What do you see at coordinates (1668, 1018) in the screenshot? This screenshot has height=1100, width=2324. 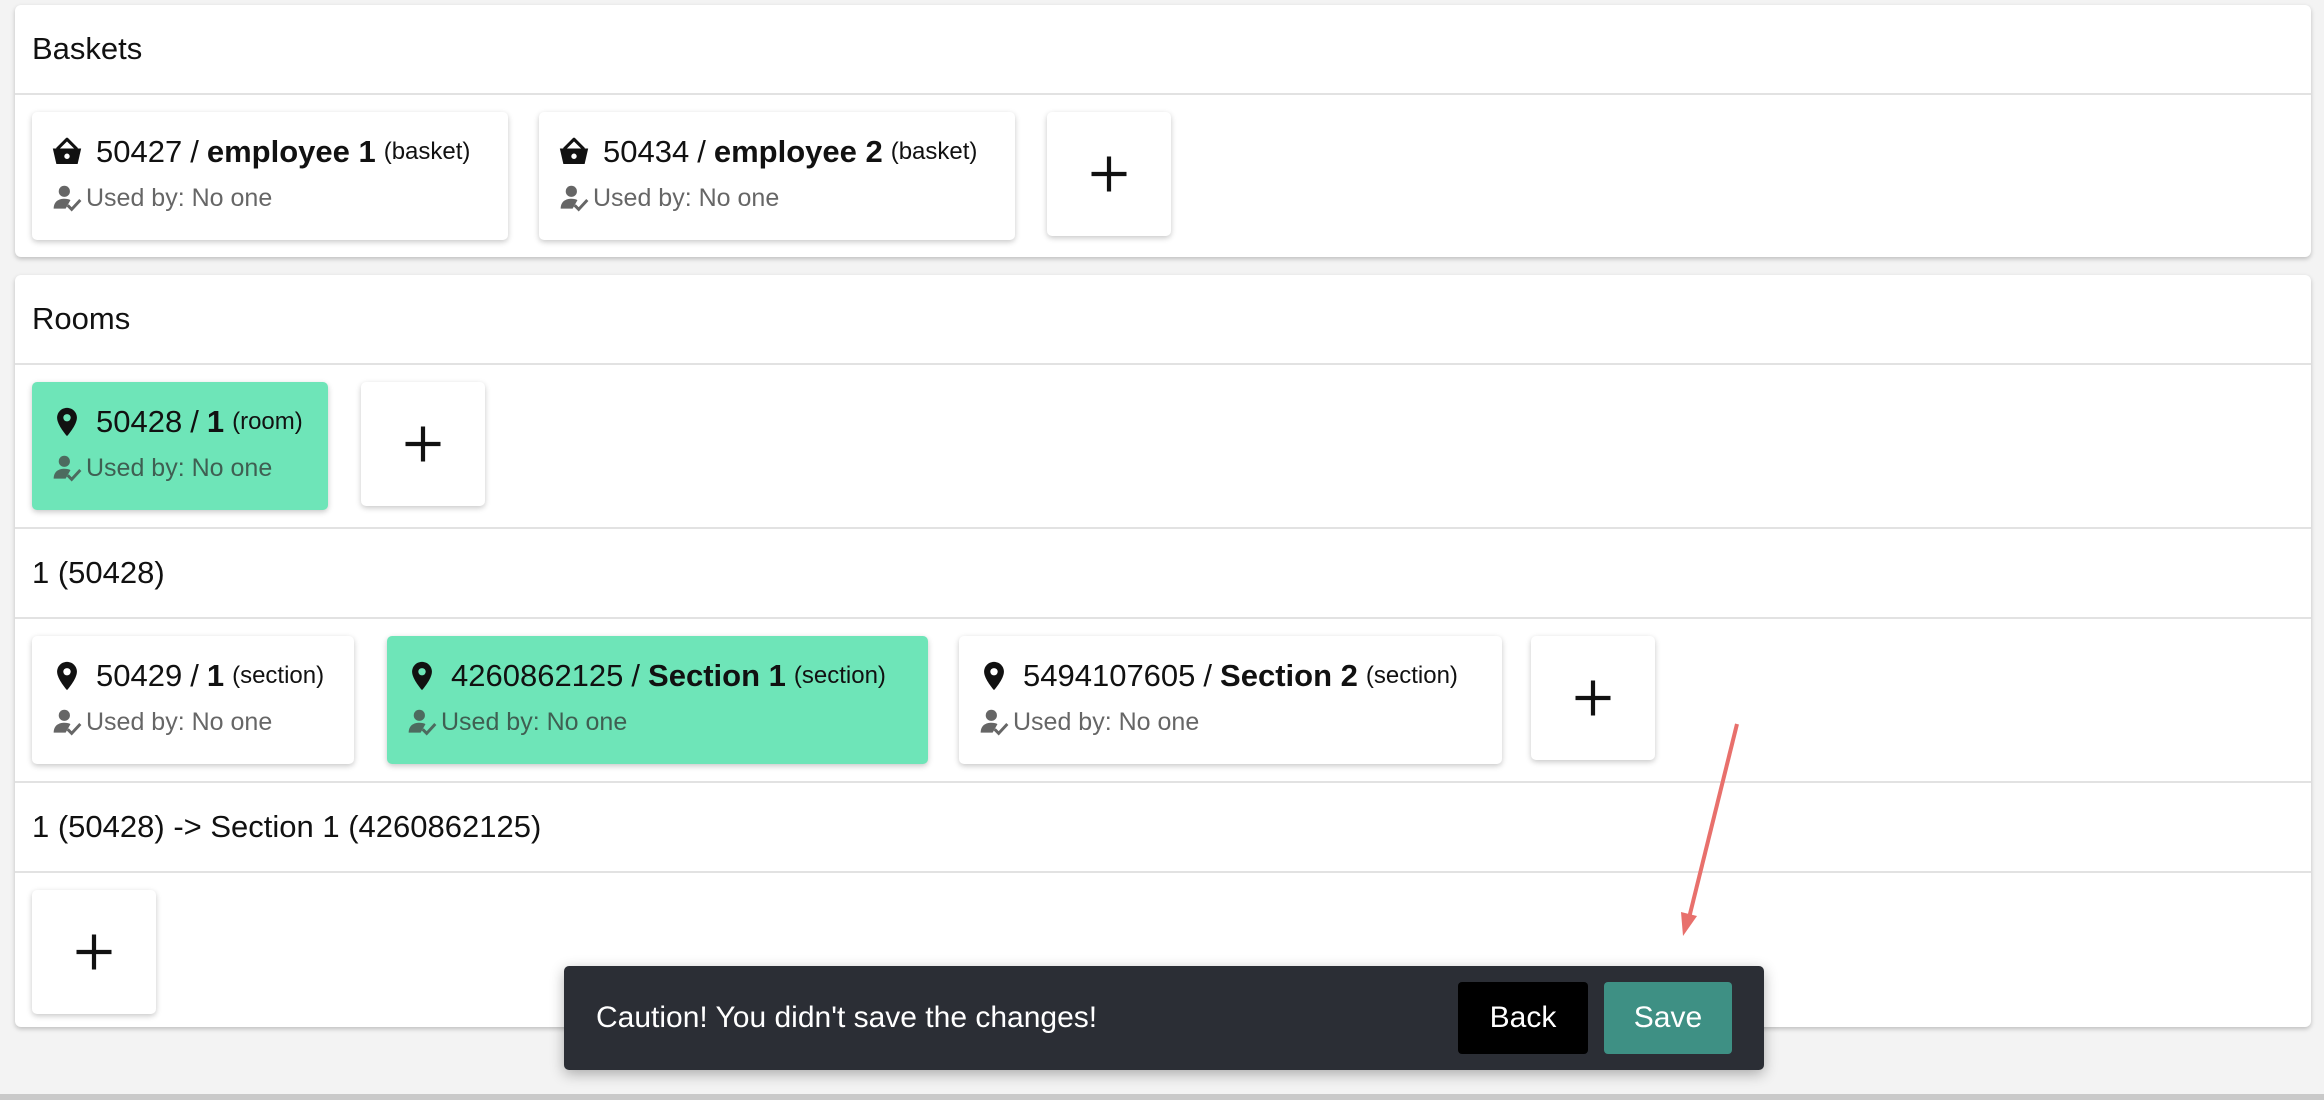 I see `save-button: Save` at bounding box center [1668, 1018].